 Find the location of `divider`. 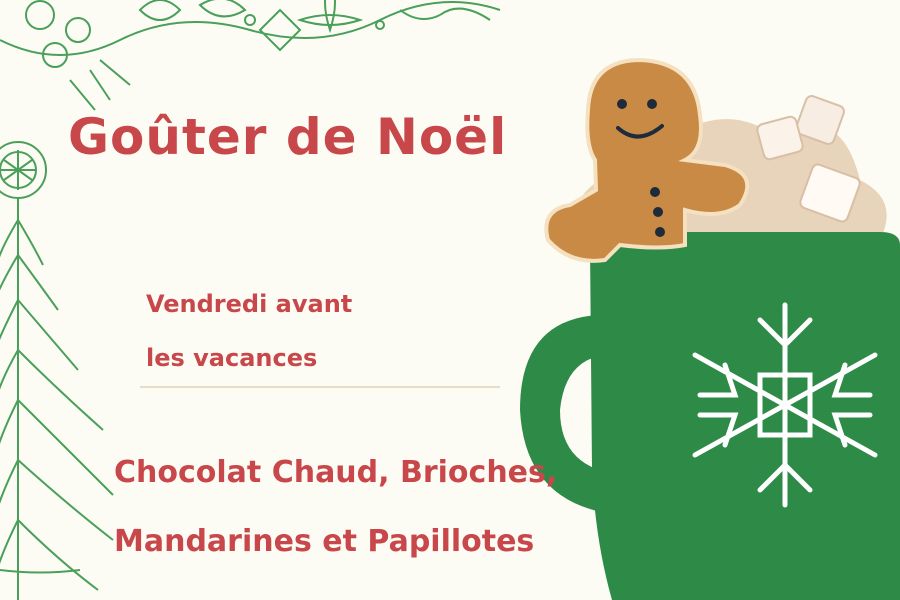

divider is located at coordinates (320, 387).